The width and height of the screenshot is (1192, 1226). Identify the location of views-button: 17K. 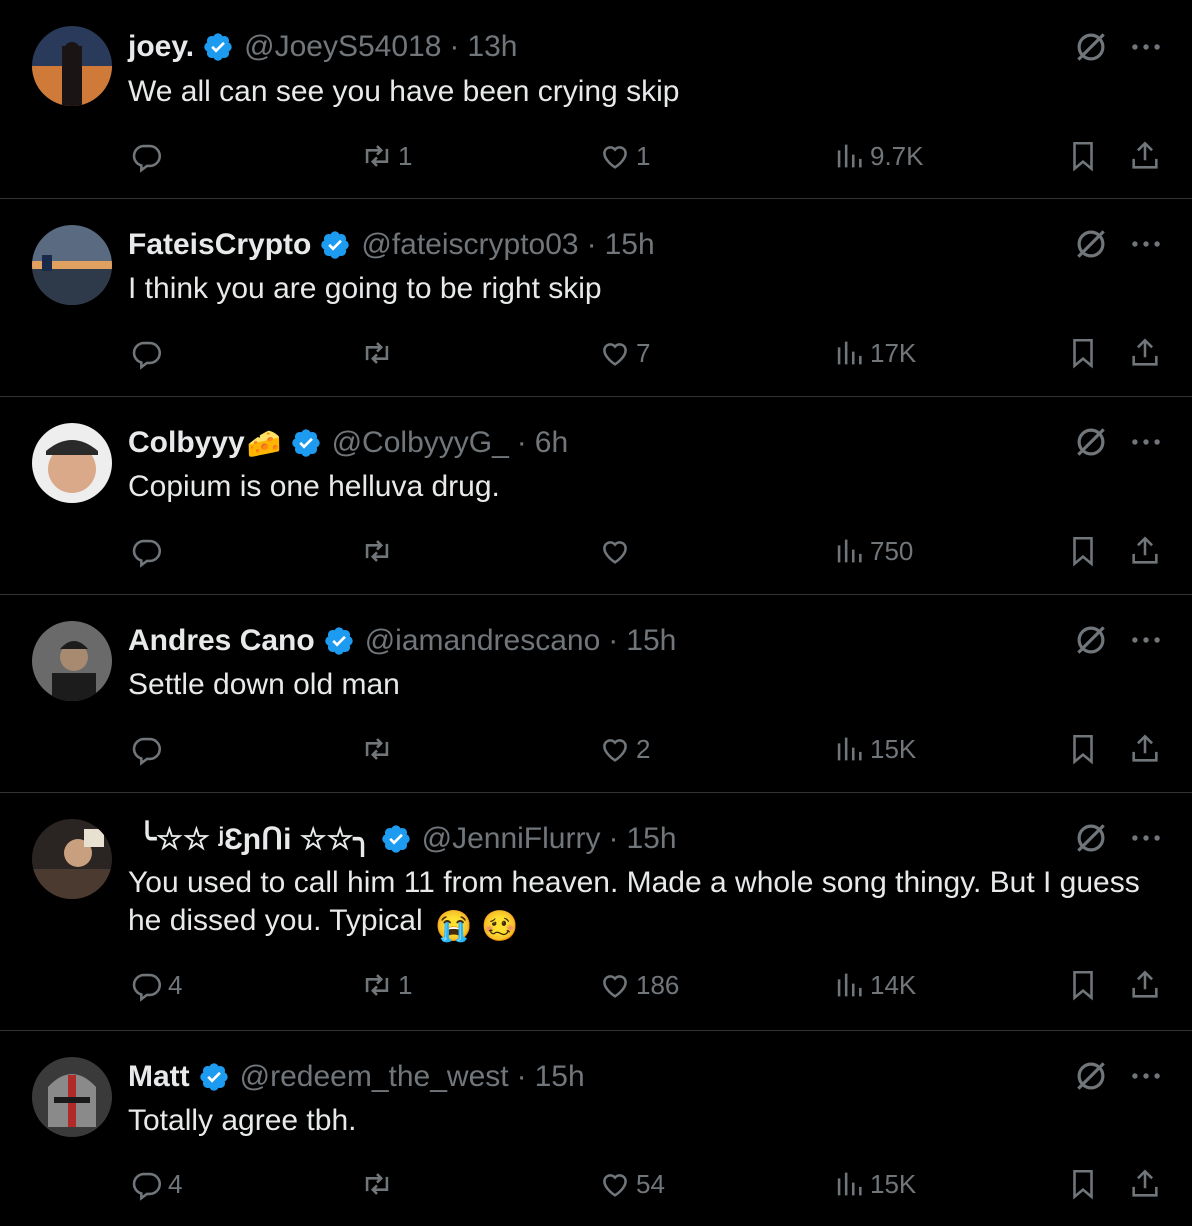
(874, 353).